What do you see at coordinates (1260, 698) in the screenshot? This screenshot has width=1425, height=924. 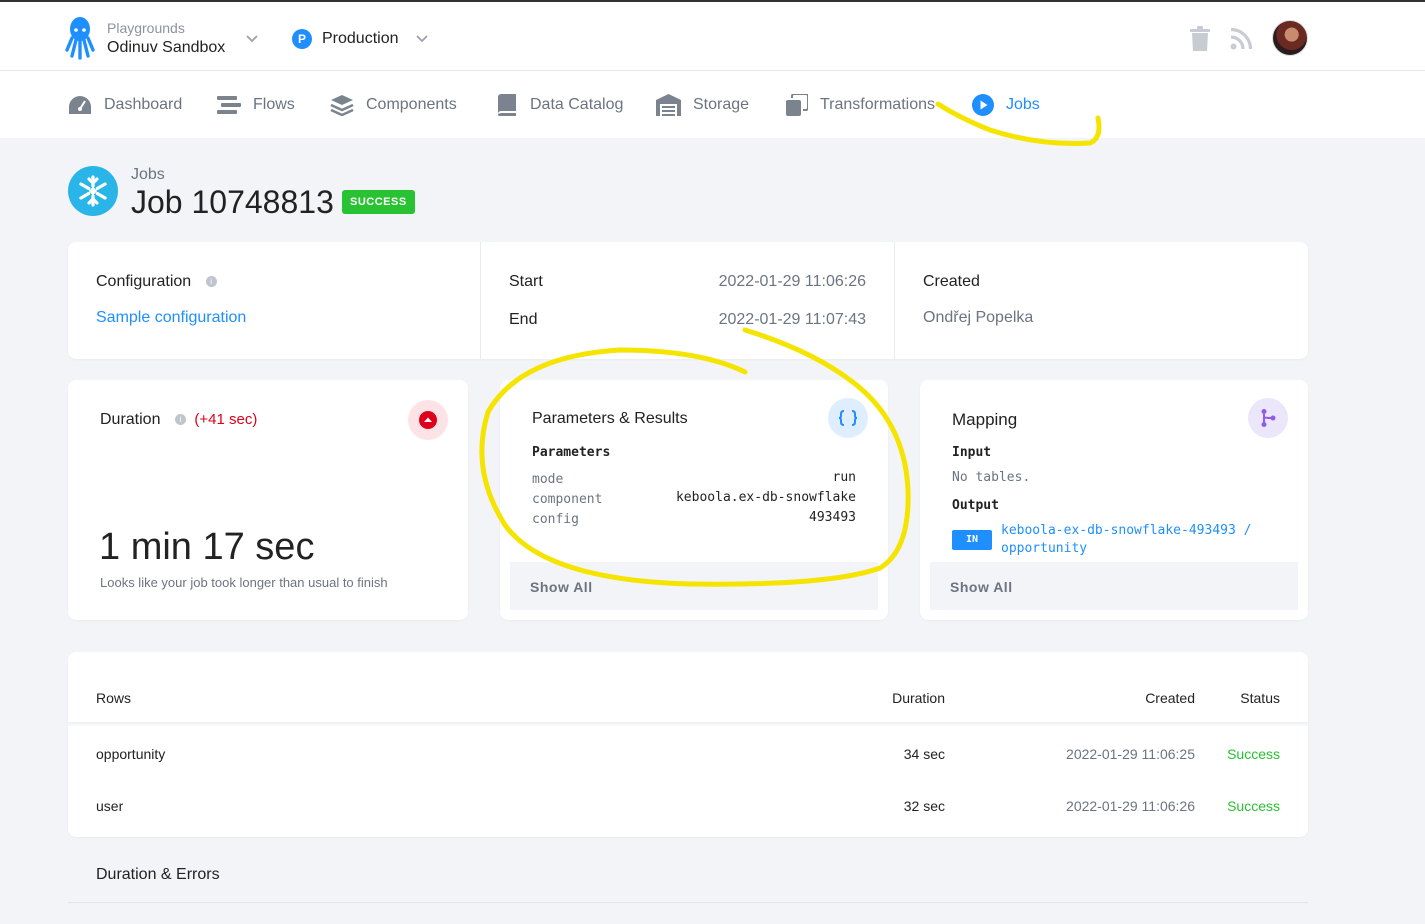 I see `column-header-status: Status` at bounding box center [1260, 698].